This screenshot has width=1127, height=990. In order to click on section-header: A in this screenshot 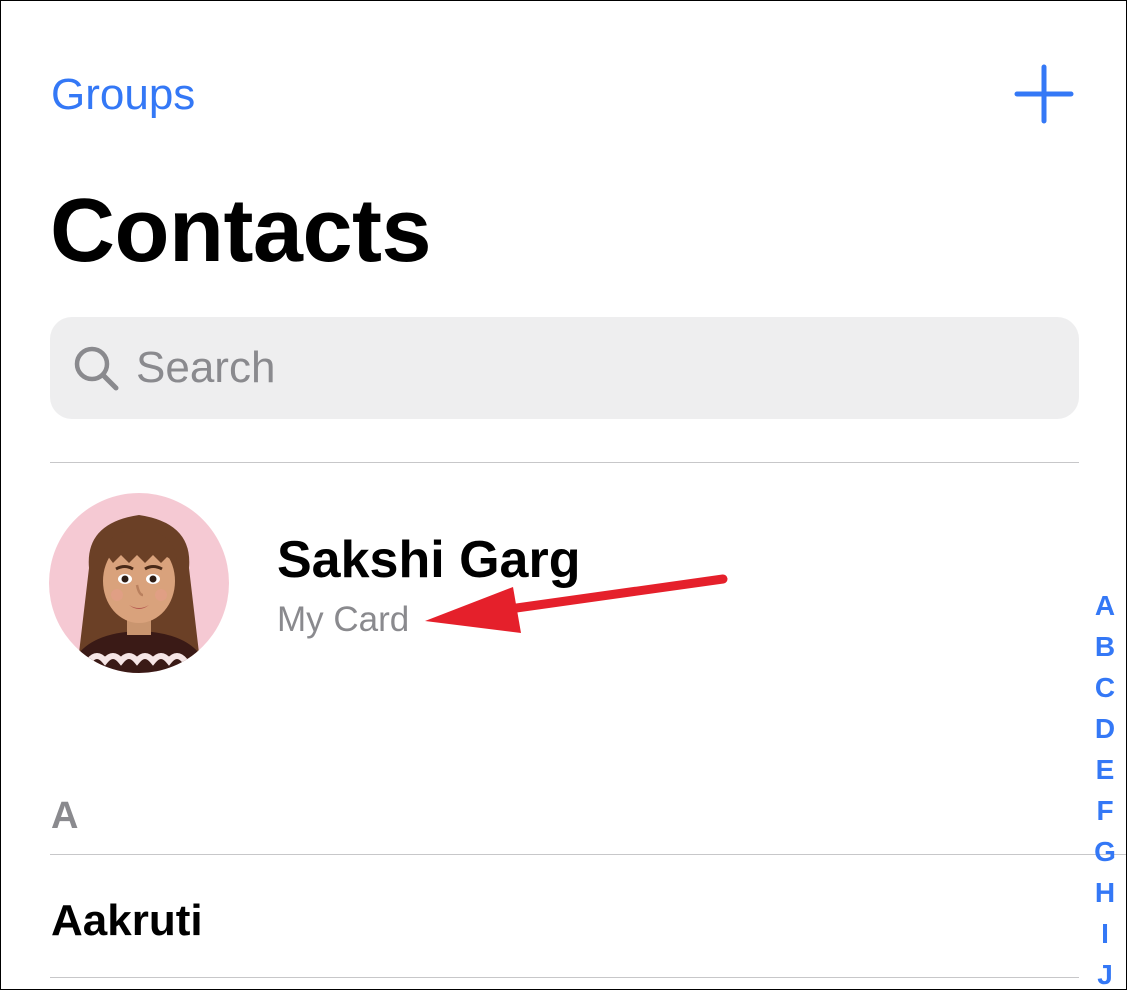, I will do `click(65, 816)`.